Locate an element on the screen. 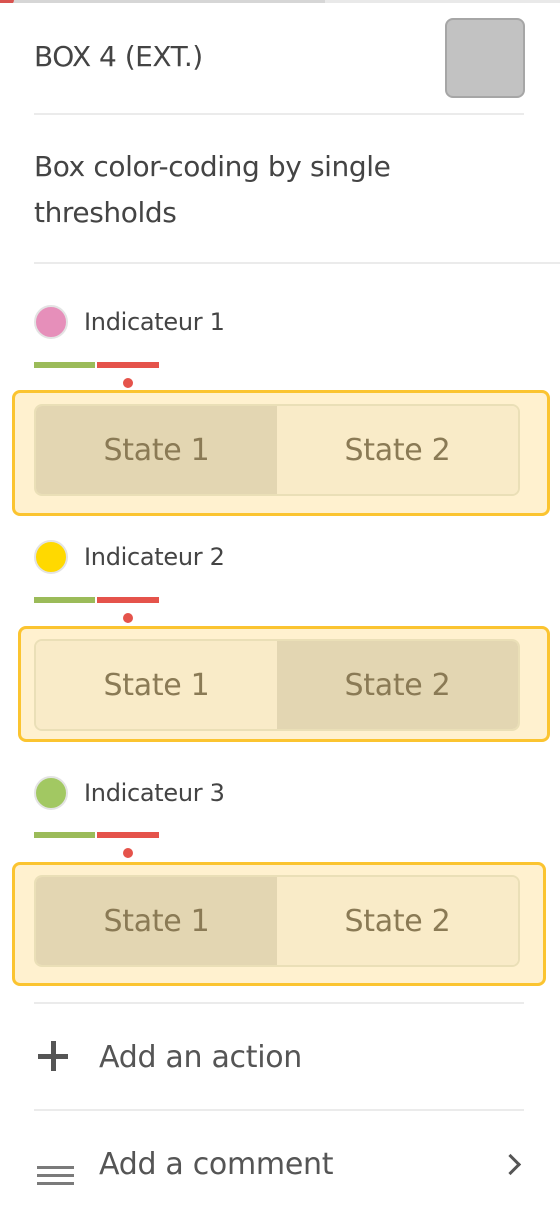  indicator-1: Indicateur 1 is located at coordinates (129, 322).